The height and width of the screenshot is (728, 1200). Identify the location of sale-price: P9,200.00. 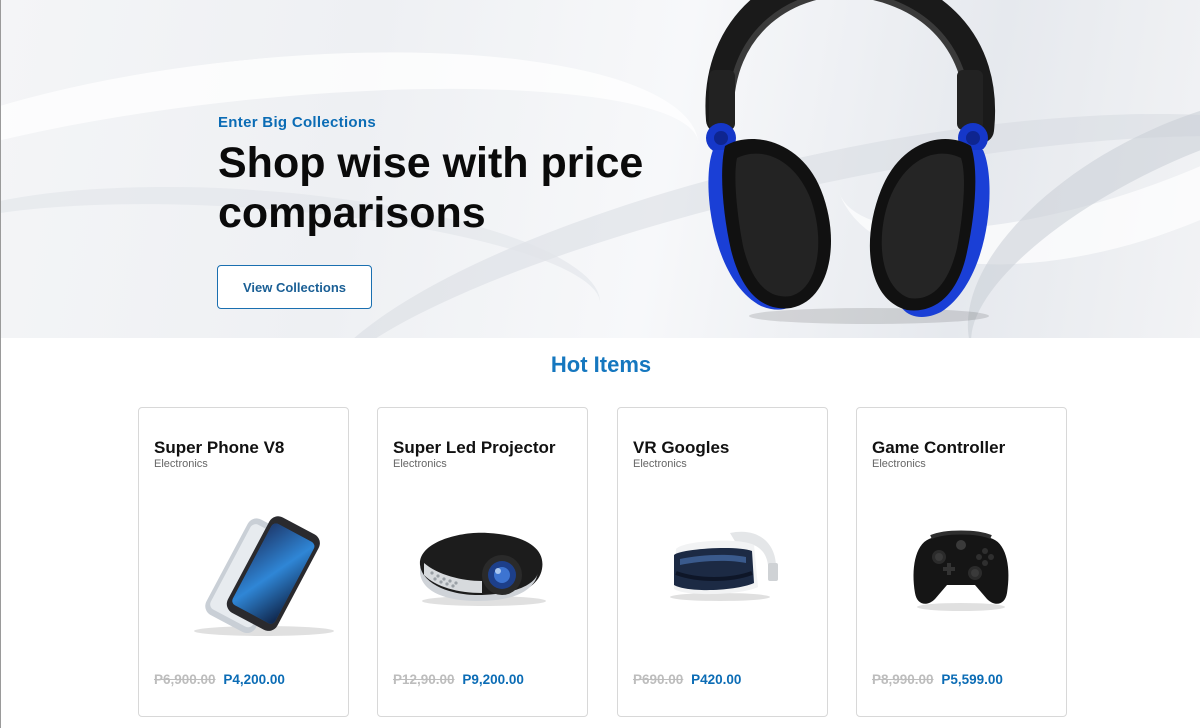
(493, 679).